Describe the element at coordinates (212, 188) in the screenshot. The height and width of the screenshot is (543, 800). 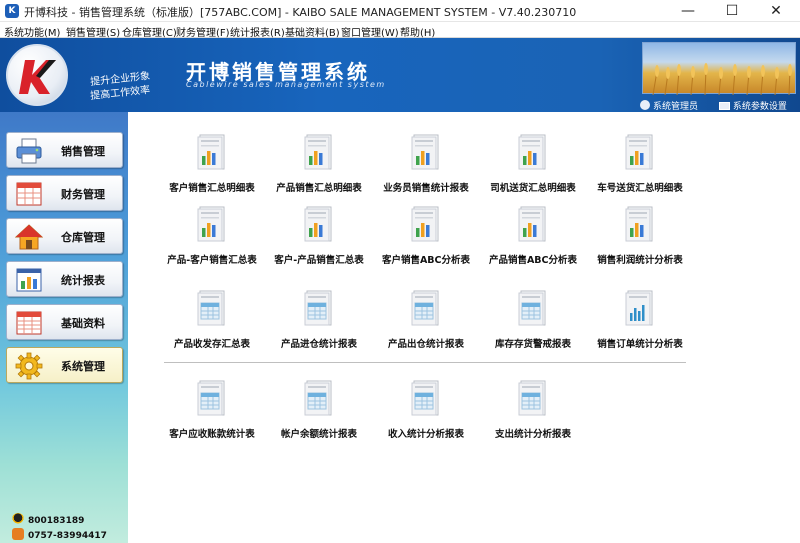
I see `report-label: 客户销售汇总明细表` at that location.